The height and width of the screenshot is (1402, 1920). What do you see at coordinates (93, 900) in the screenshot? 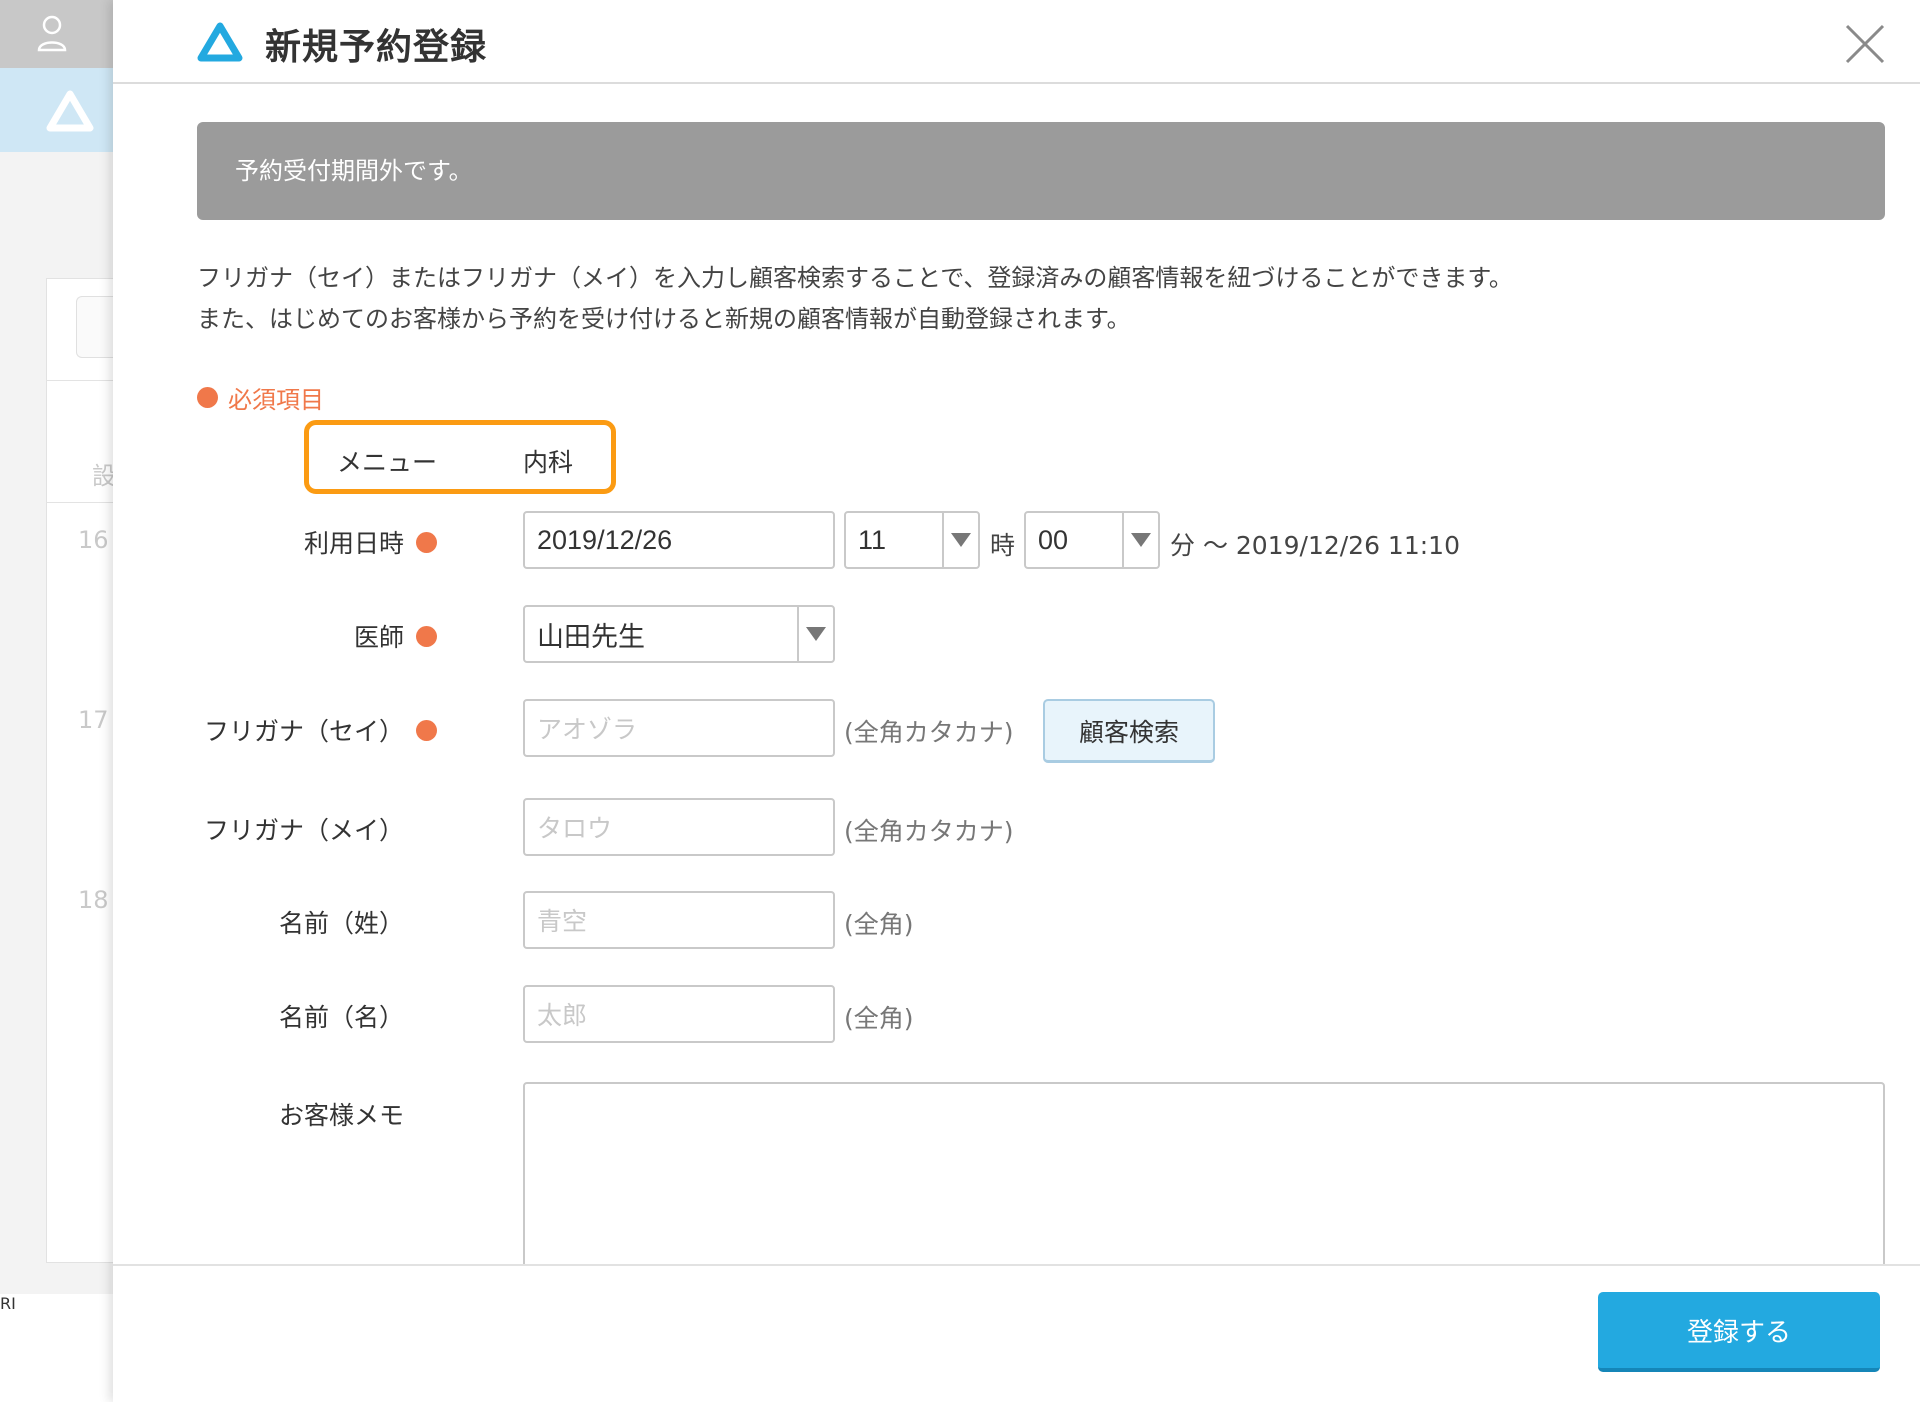
I see `background-time-label: 18` at bounding box center [93, 900].